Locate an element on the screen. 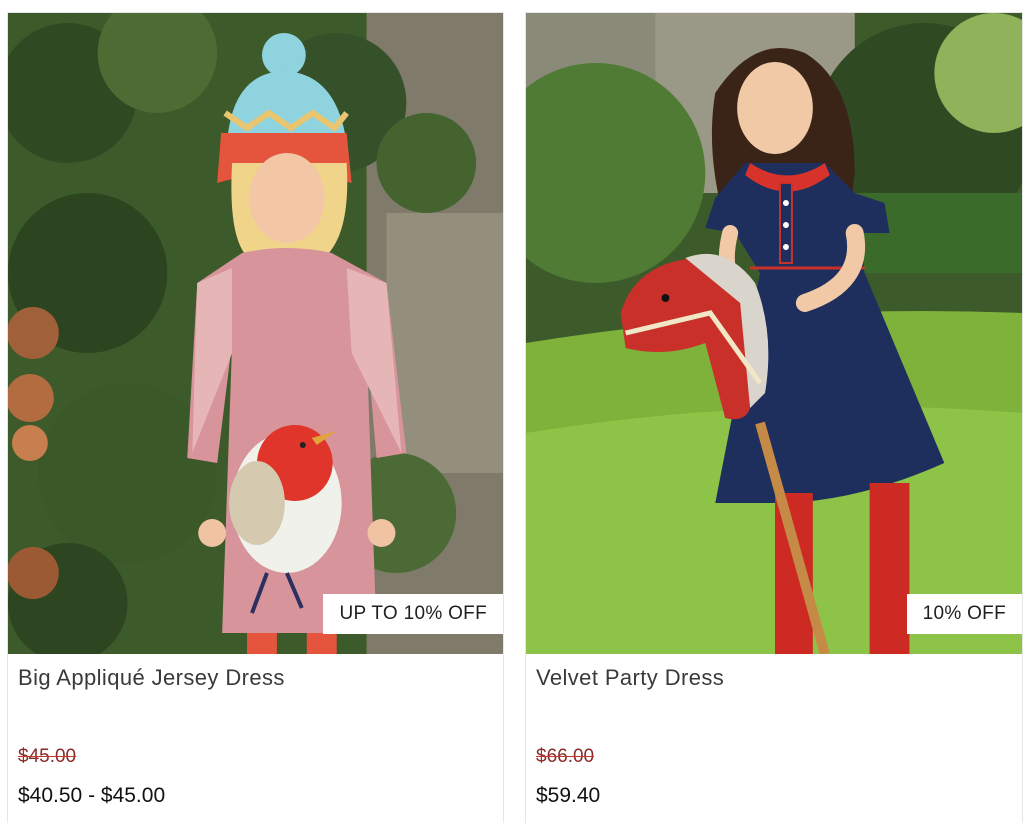 The height and width of the screenshot is (823, 1024). original-price: $66.00 is located at coordinates (565, 756).